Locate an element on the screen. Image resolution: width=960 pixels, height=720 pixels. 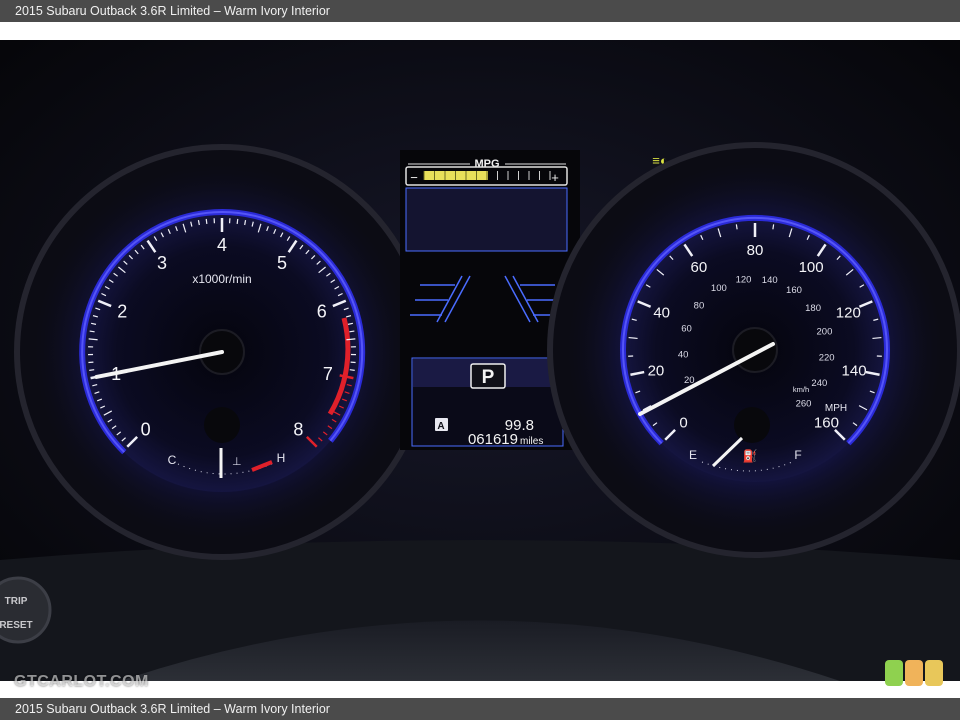
mph-number: 60 is located at coordinates (699, 267).